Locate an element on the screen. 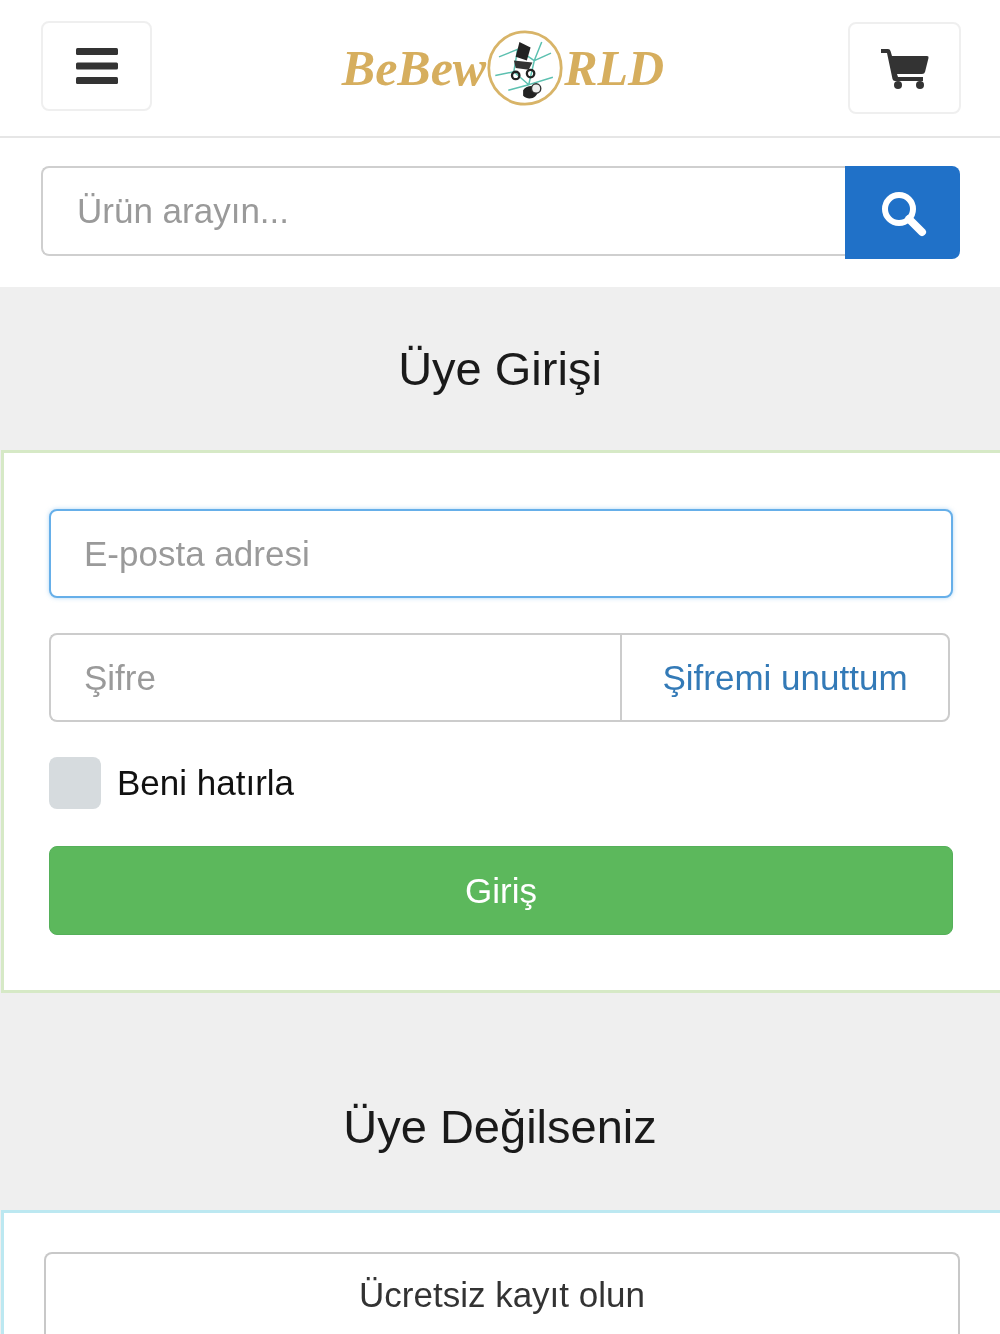  menu-icon is located at coordinates (96, 66).